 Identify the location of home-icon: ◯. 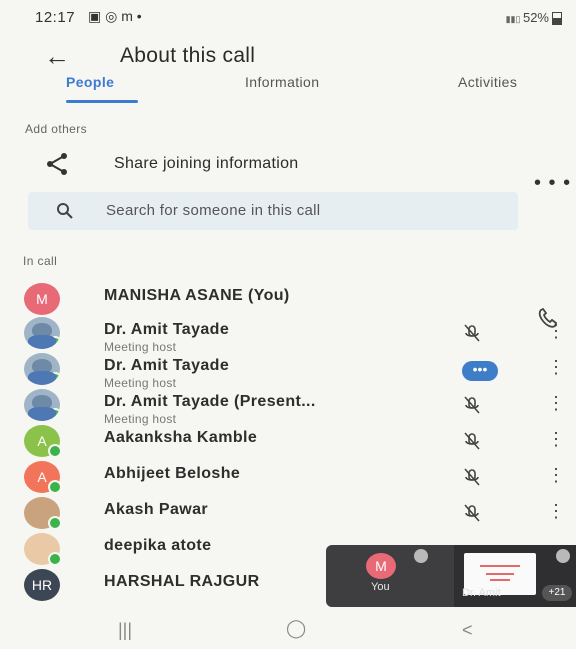
(296, 628).